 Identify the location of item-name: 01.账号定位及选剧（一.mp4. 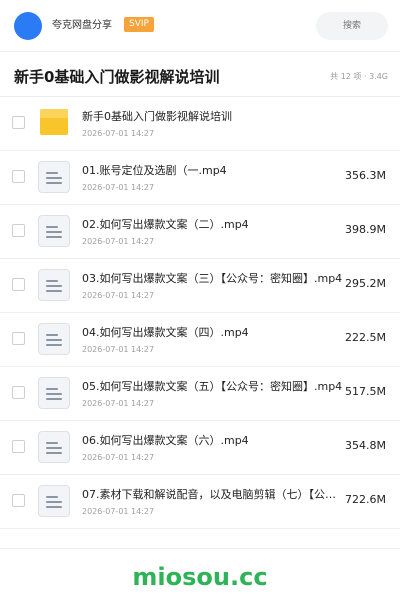
(154, 170).